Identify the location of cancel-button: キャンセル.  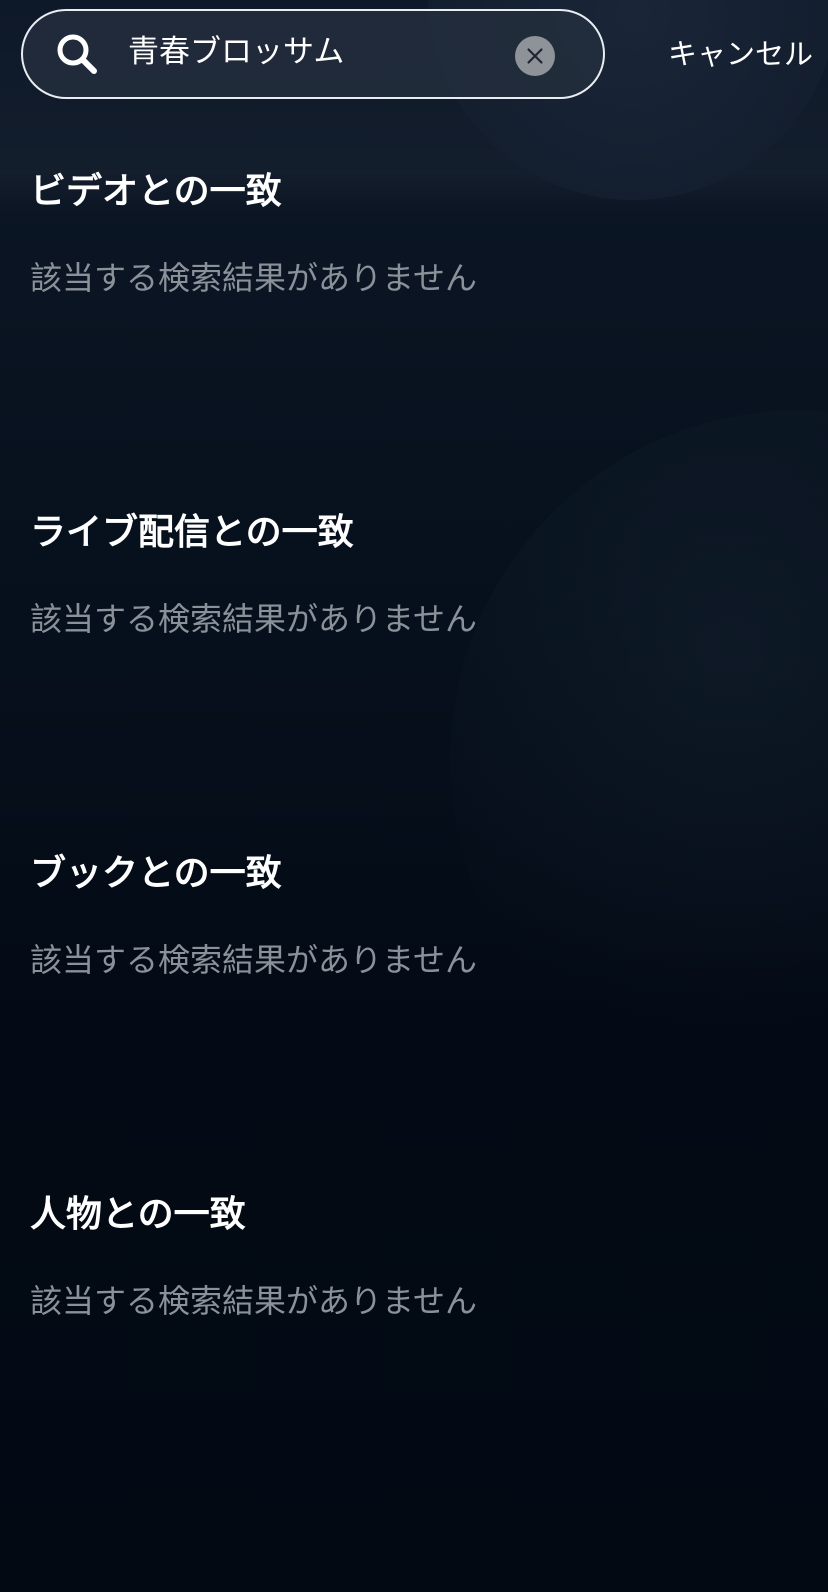
(743, 54).